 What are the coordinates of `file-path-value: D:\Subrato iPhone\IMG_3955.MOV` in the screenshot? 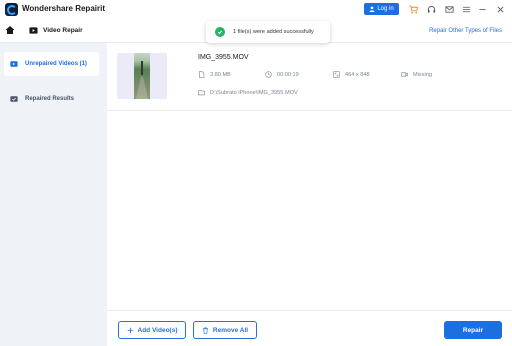 It's located at (254, 92).